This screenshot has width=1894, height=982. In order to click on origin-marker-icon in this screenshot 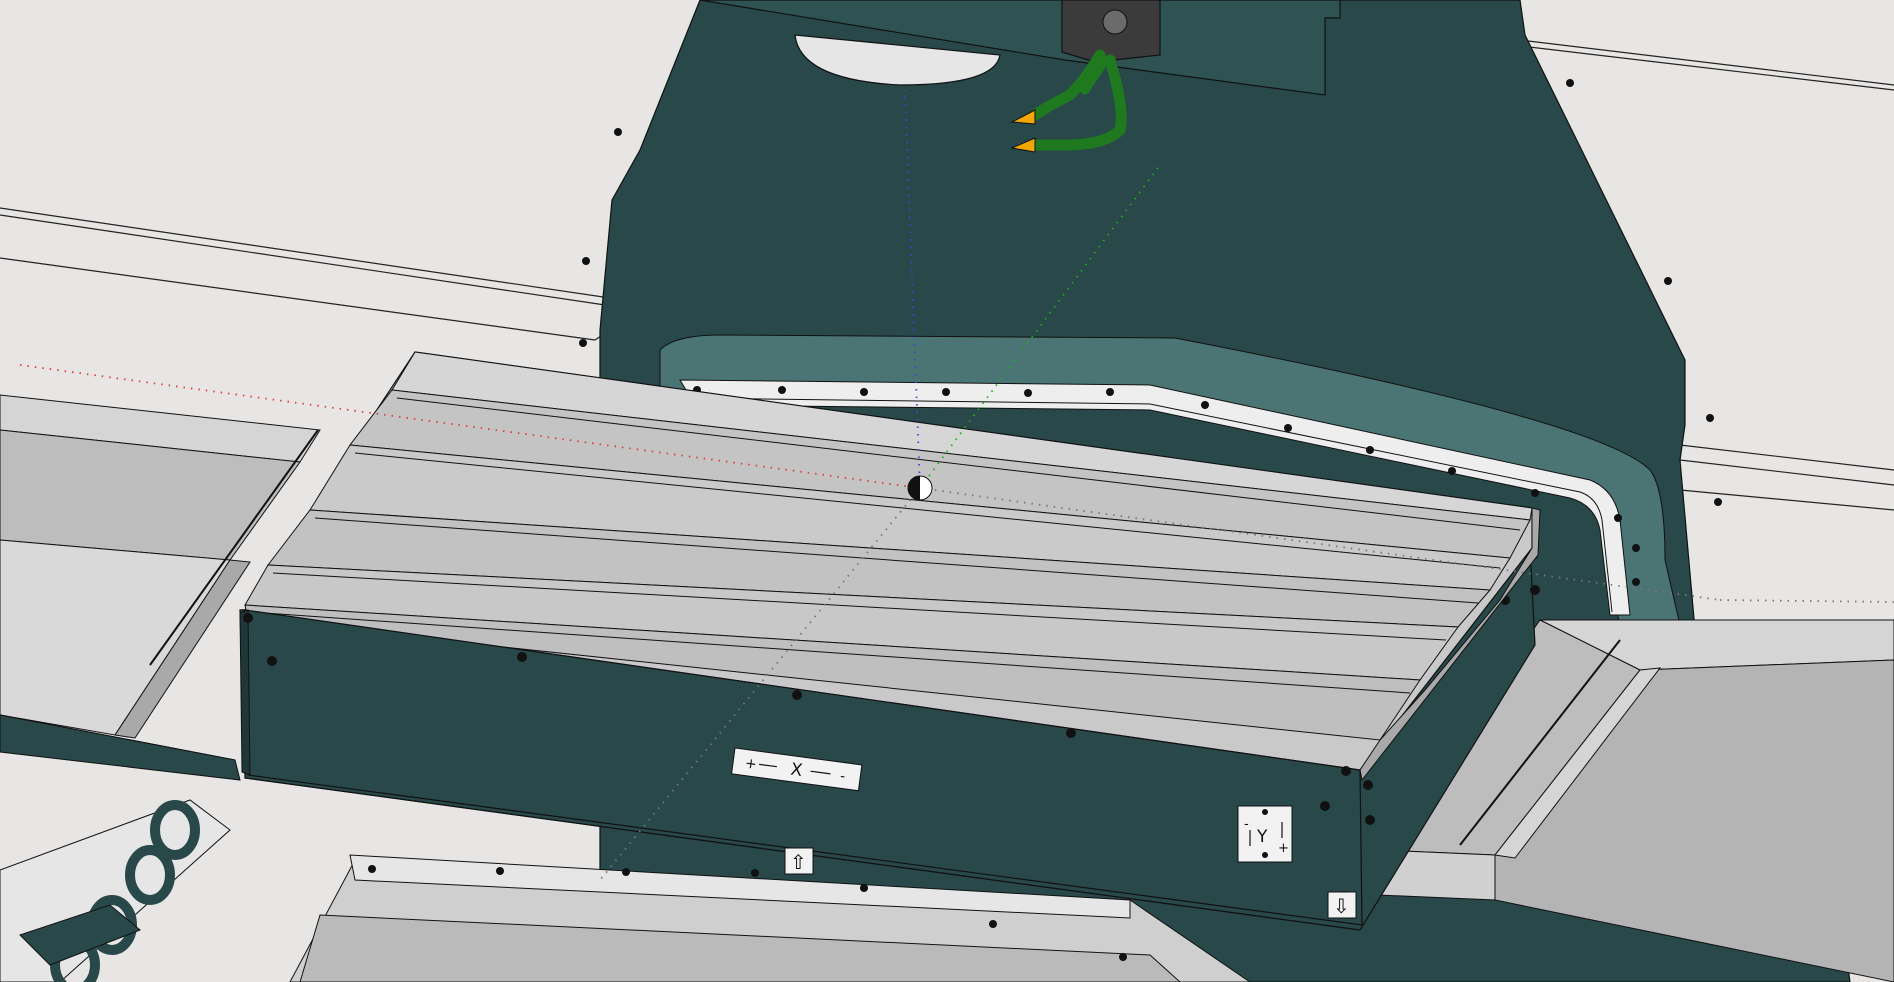, I will do `click(920, 488)`.